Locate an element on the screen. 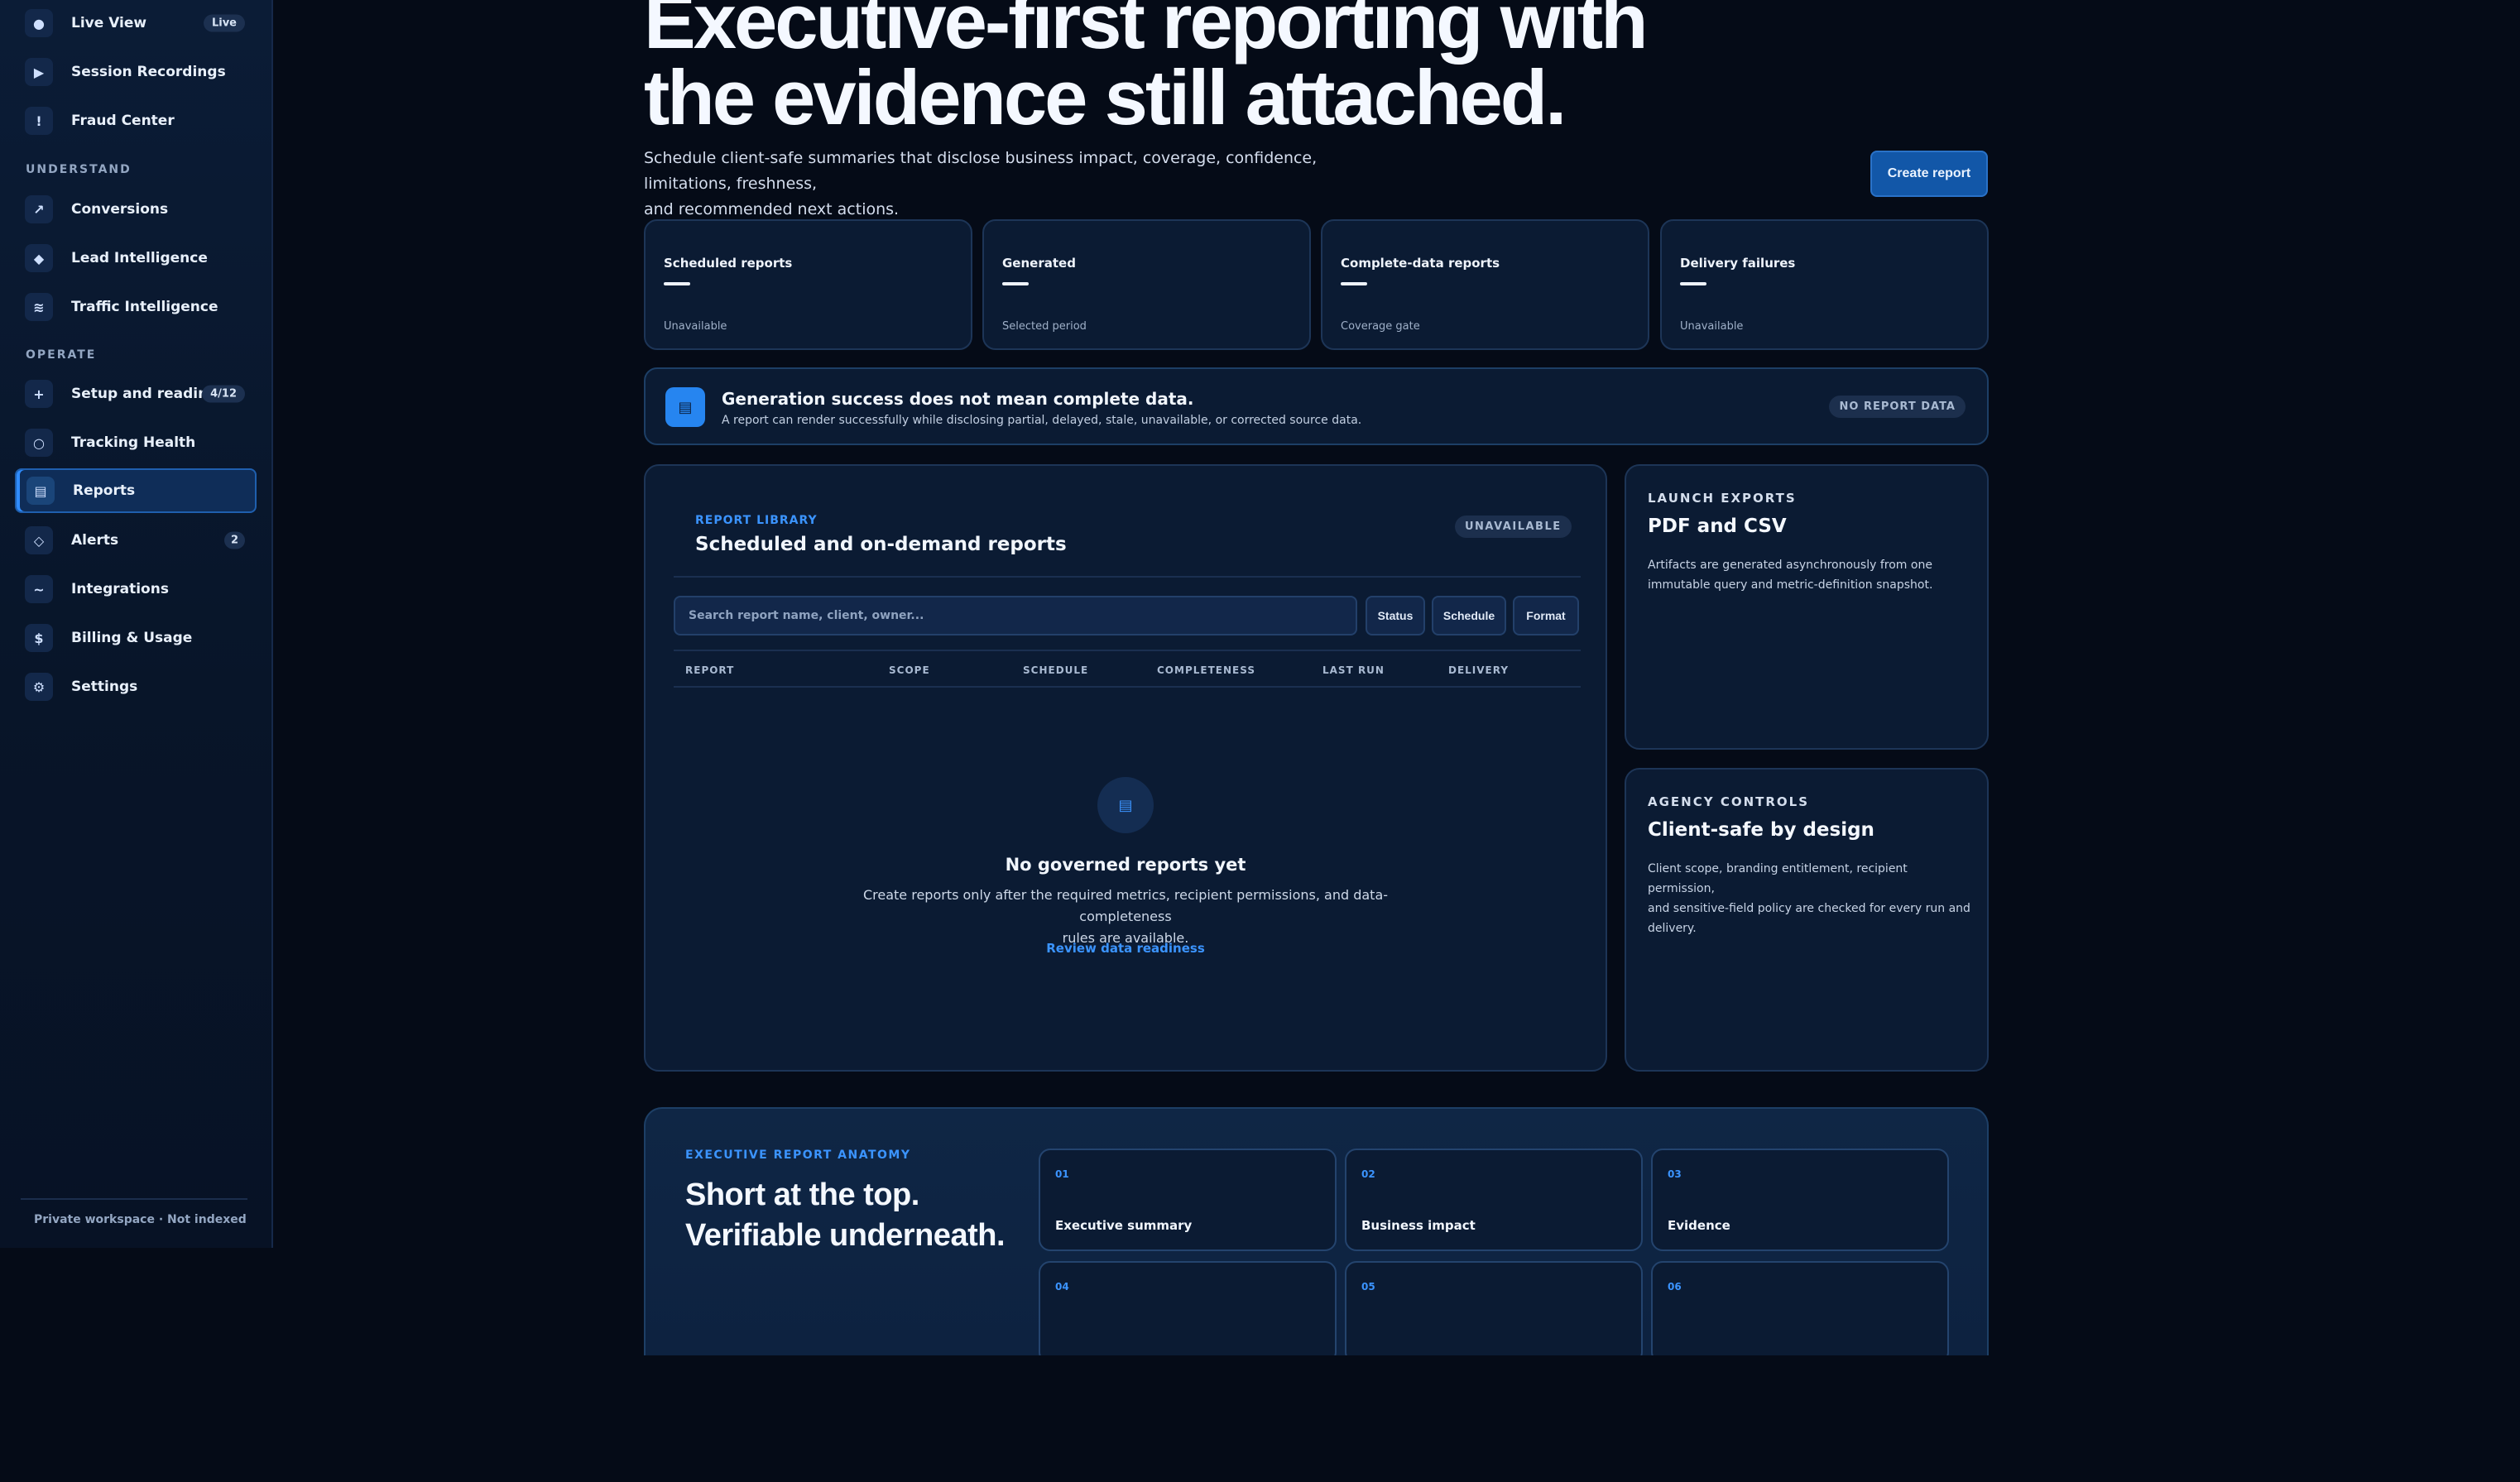  anatomy-card-number: 06 is located at coordinates (1675, 1287).